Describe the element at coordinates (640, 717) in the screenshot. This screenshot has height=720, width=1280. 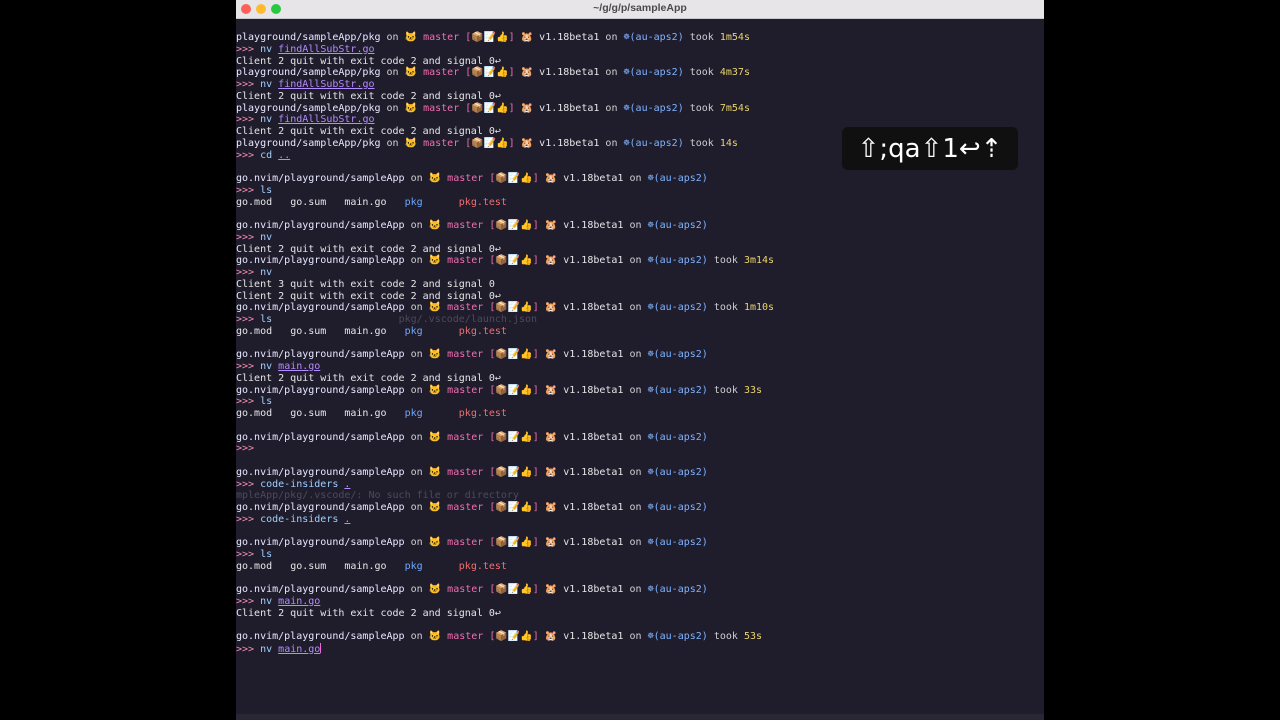
I see `bottom-edge` at that location.